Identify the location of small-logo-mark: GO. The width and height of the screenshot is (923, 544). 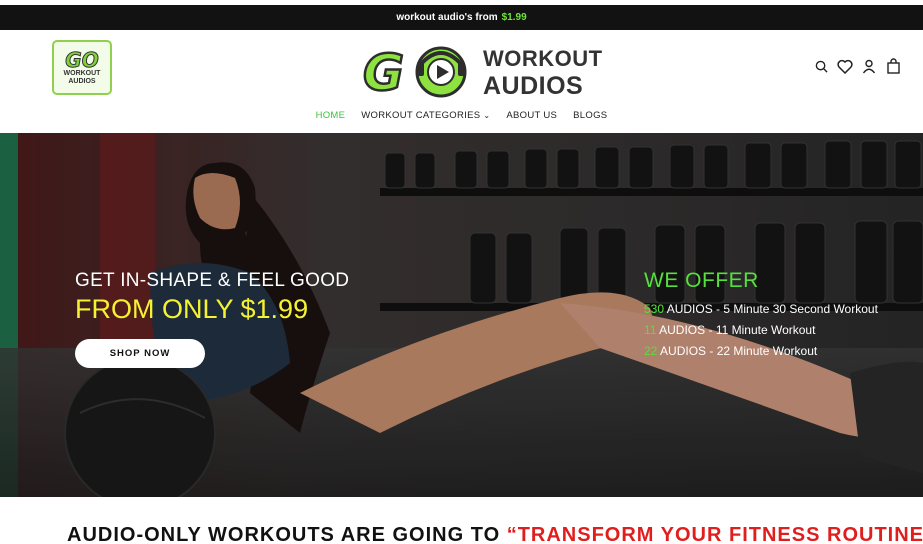
(82, 59).